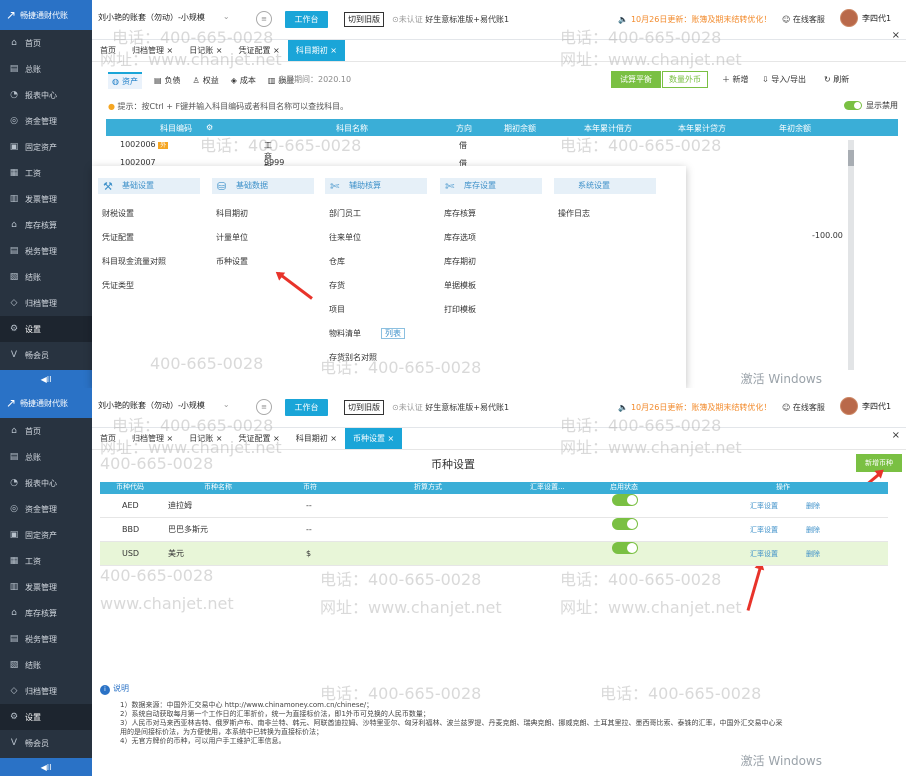 The width and height of the screenshot is (906, 776). I want to click on menu-item: 物料清单 列表, so click(376, 333).